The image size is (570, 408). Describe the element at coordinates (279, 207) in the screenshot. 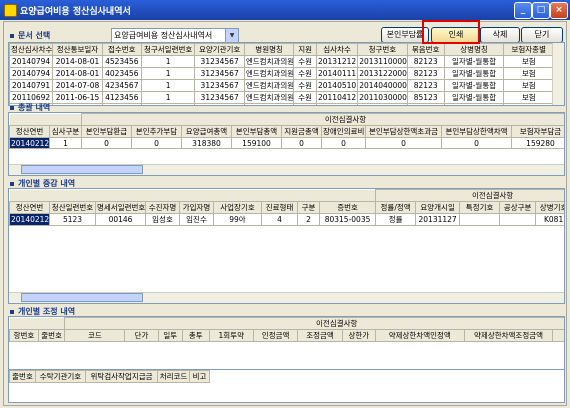

I see `indiv-header-6: 진료형태` at that location.